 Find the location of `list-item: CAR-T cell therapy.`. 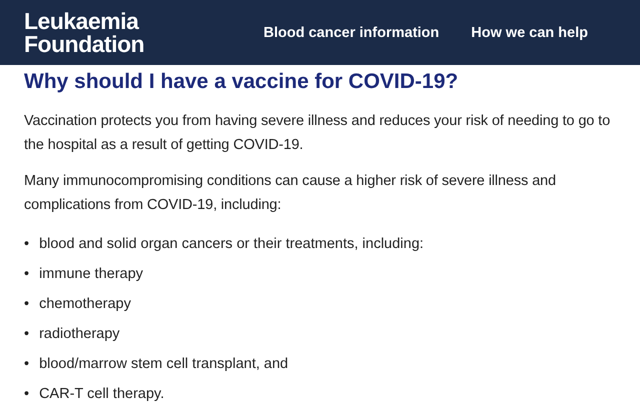

list-item: CAR-T cell therapy. is located at coordinates (101, 394).